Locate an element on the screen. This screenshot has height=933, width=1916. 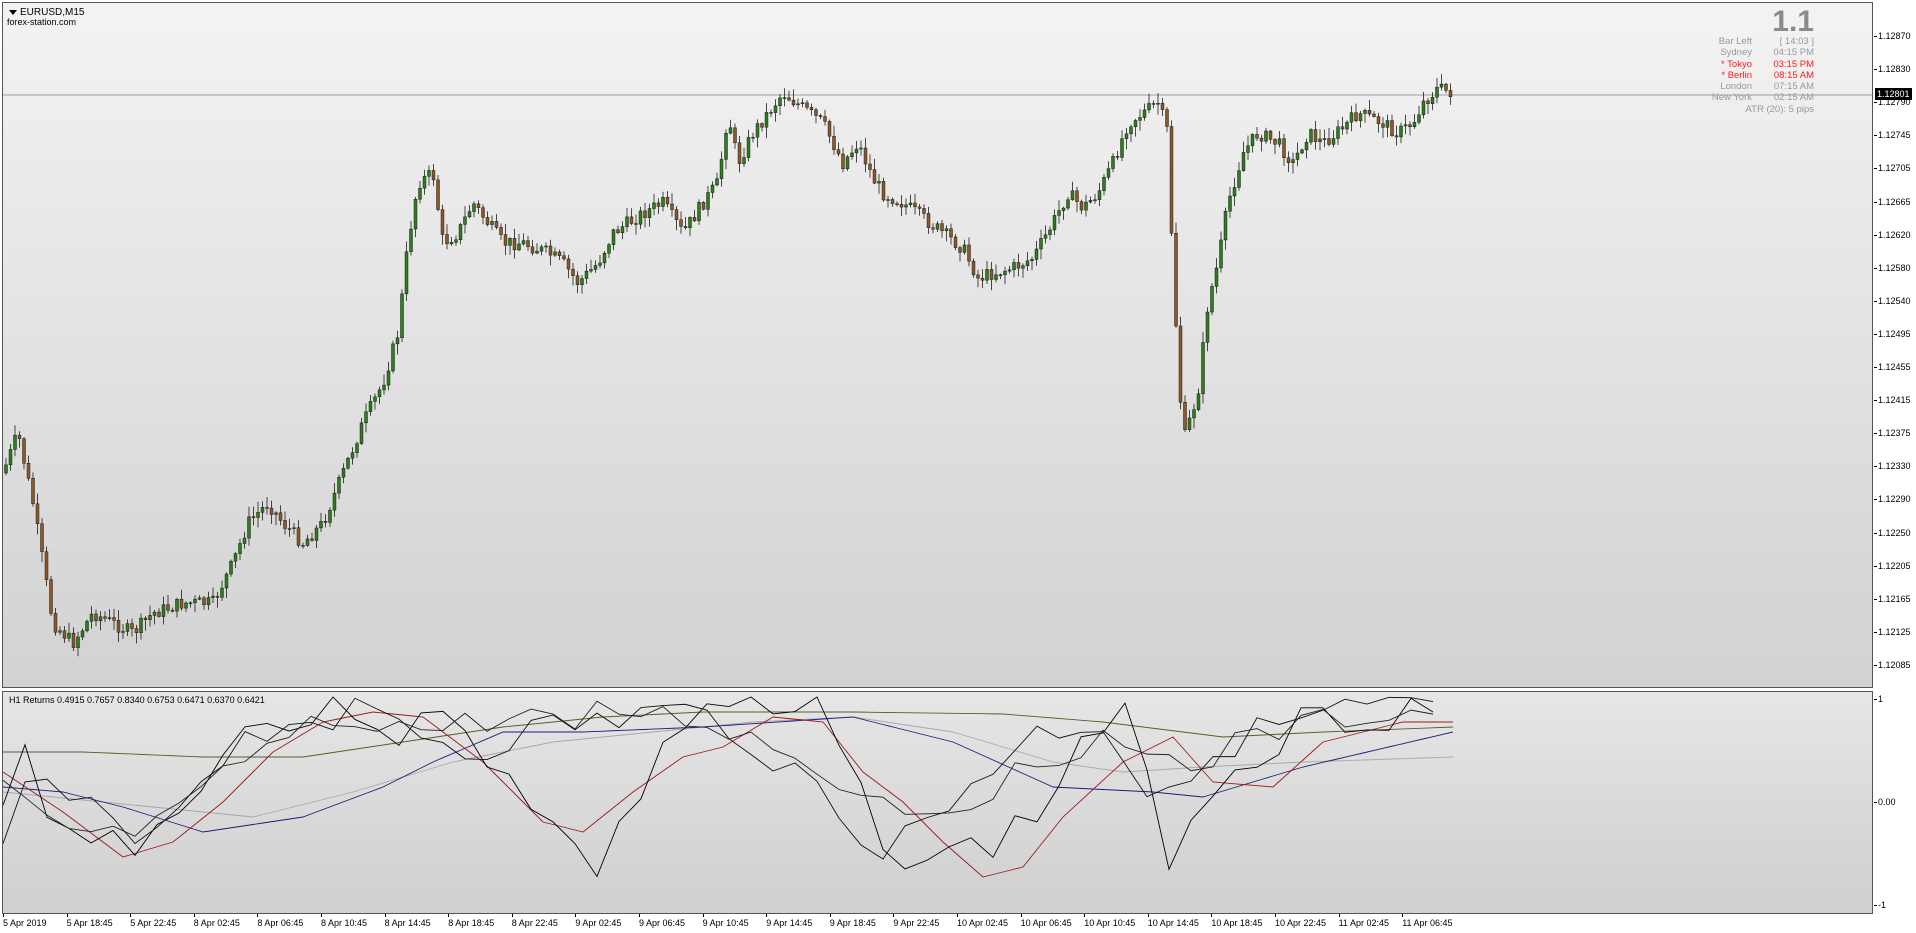
time-tick-label: 8 Apr 10:45 is located at coordinates (344, 921).